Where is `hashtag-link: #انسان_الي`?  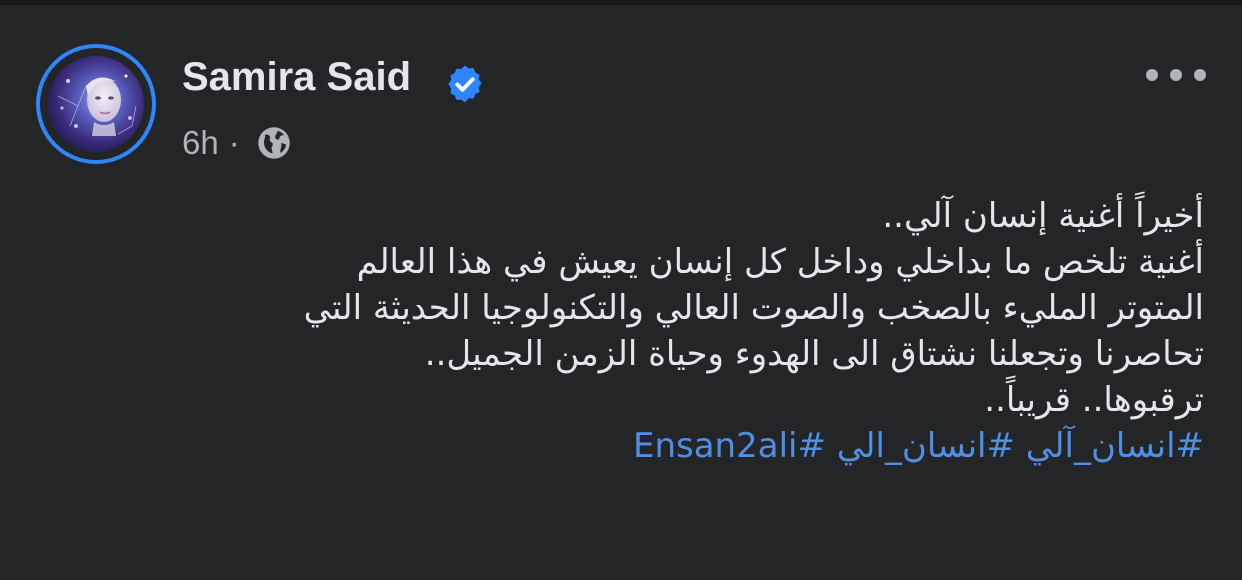
hashtag-link: #انسان_الي is located at coordinates (926, 446).